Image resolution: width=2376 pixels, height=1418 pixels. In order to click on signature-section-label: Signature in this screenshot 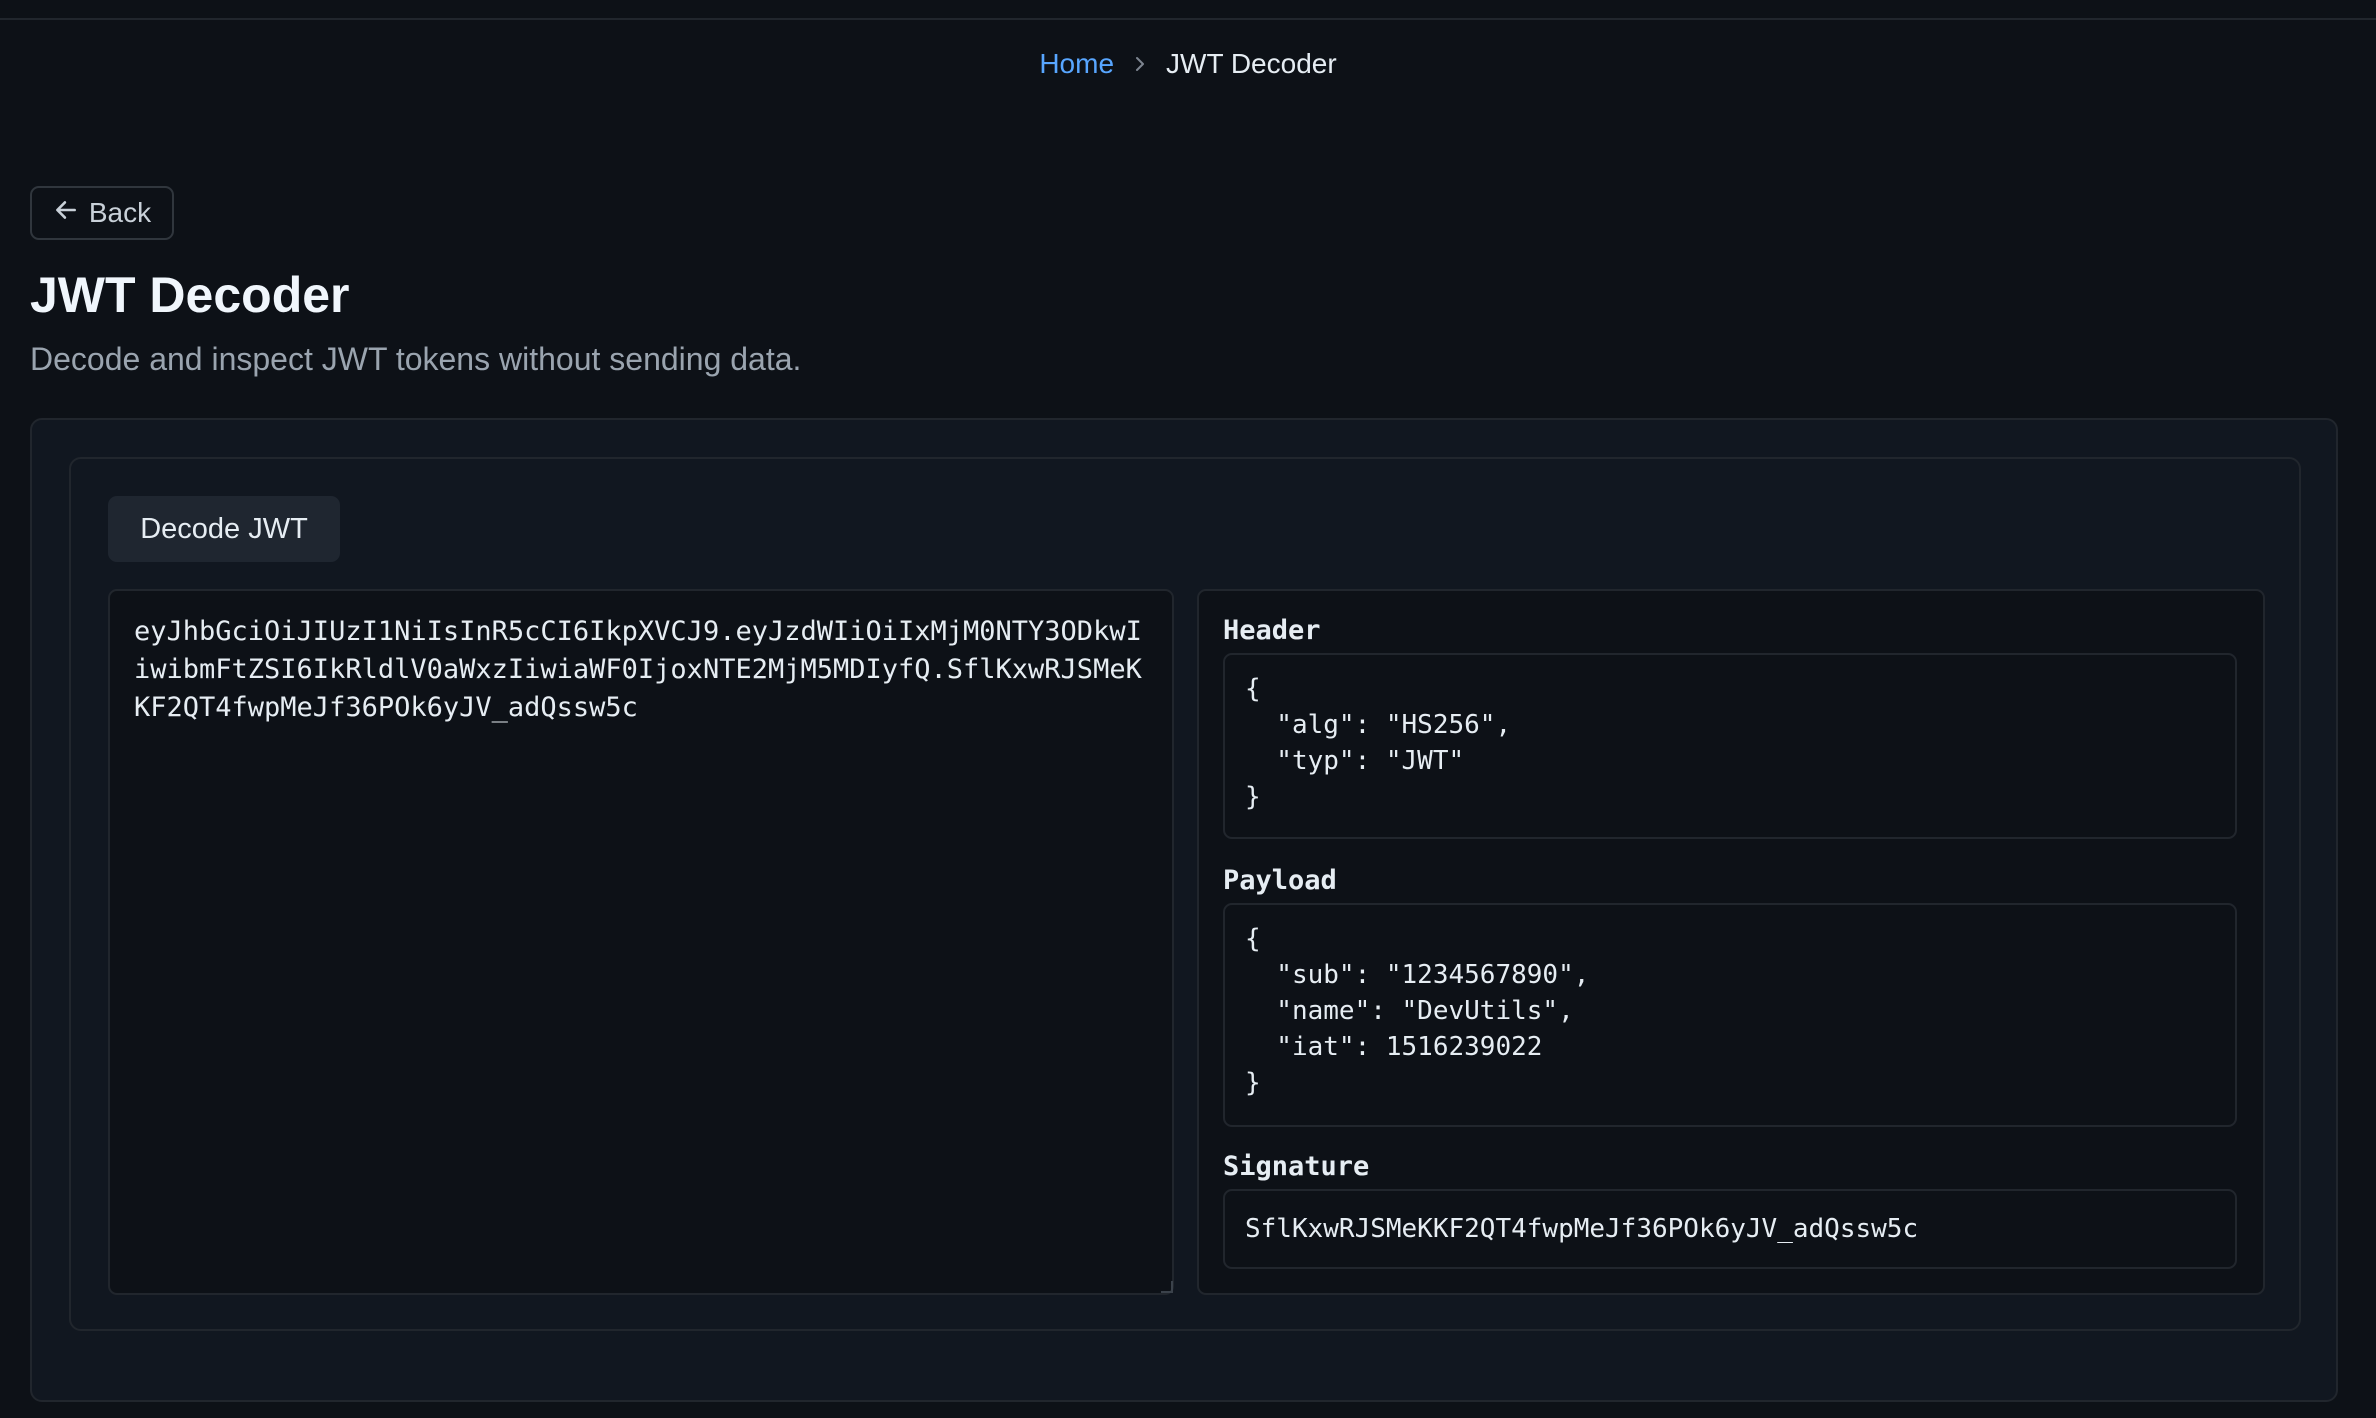, I will do `click(1296, 1166)`.